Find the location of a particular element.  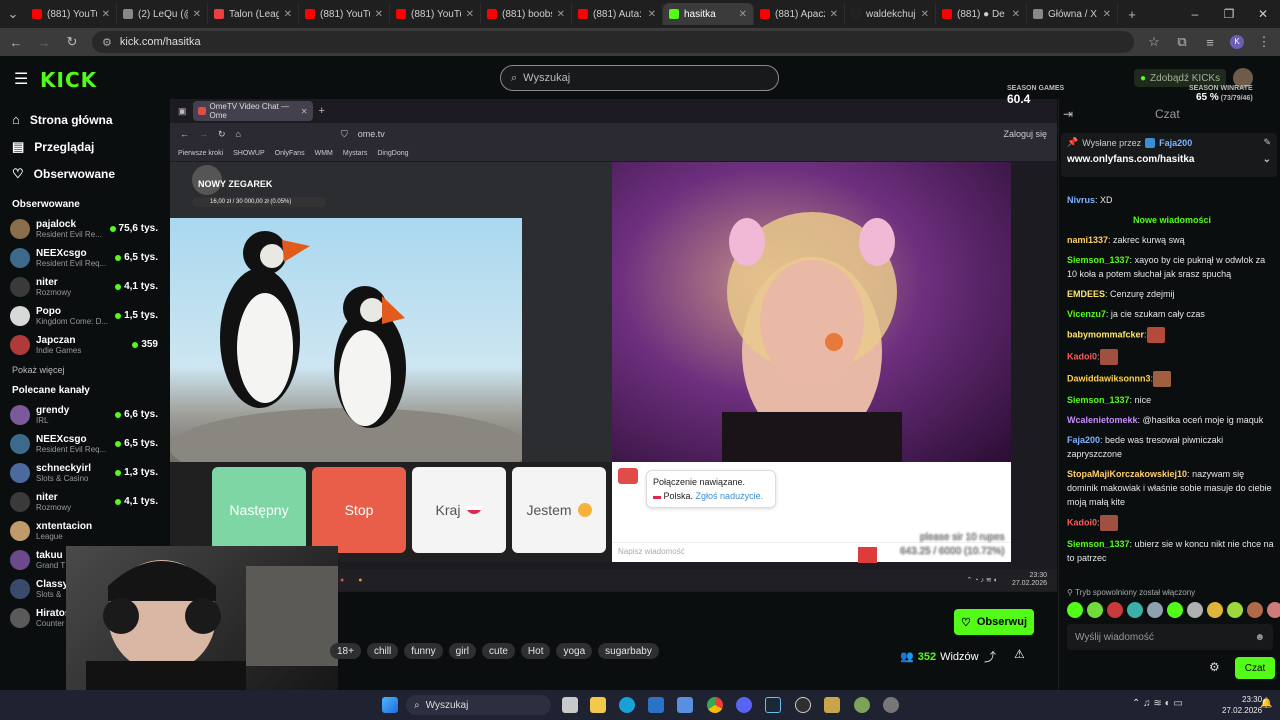

sidebar-channel: schneckyirl Slots & Casino 1,3 tys. is located at coordinates (84, 472).